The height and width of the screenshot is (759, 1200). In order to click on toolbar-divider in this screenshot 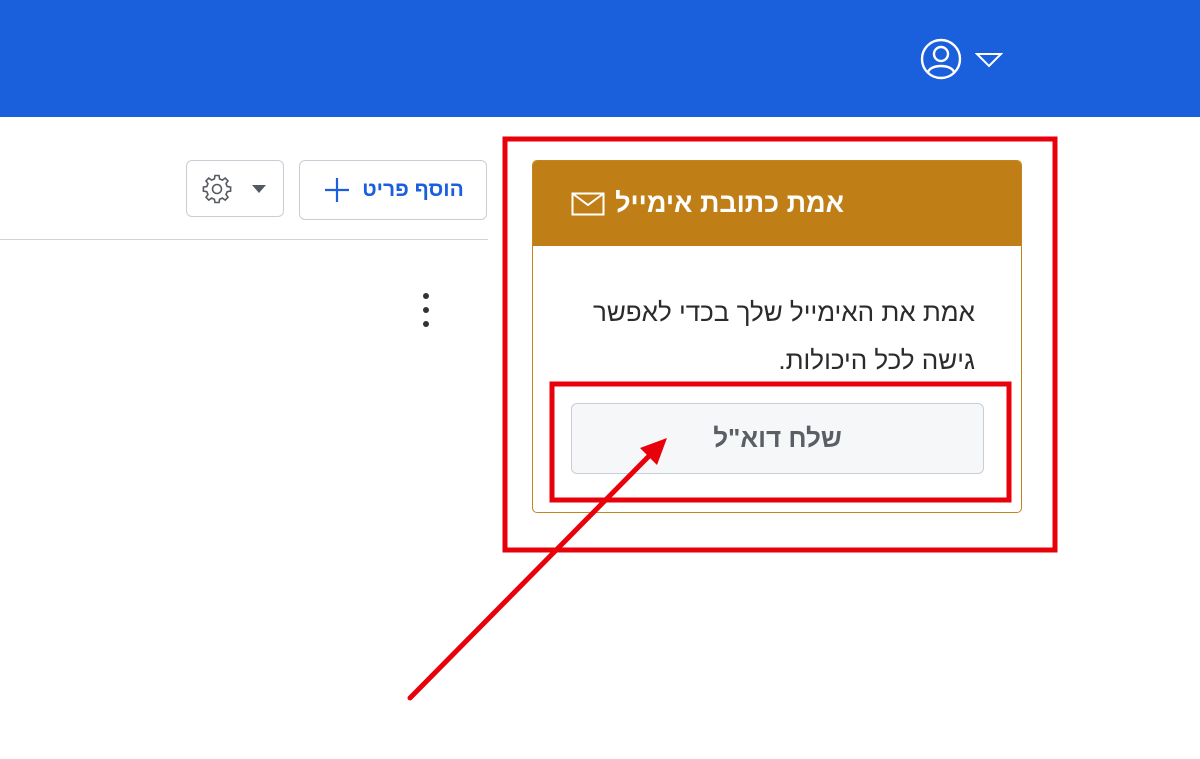, I will do `click(244, 239)`.